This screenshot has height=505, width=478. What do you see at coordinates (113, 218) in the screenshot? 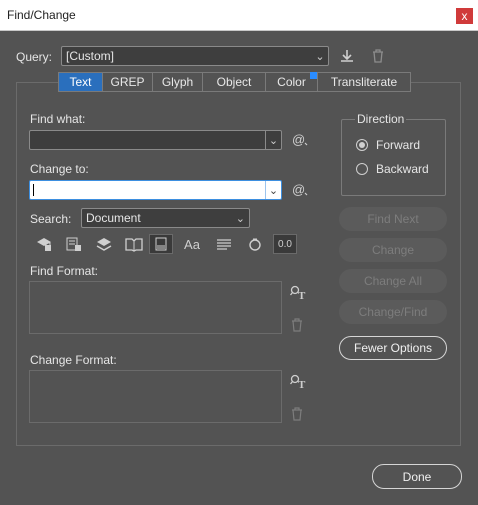
I see `search-scope-value: Document` at bounding box center [113, 218].